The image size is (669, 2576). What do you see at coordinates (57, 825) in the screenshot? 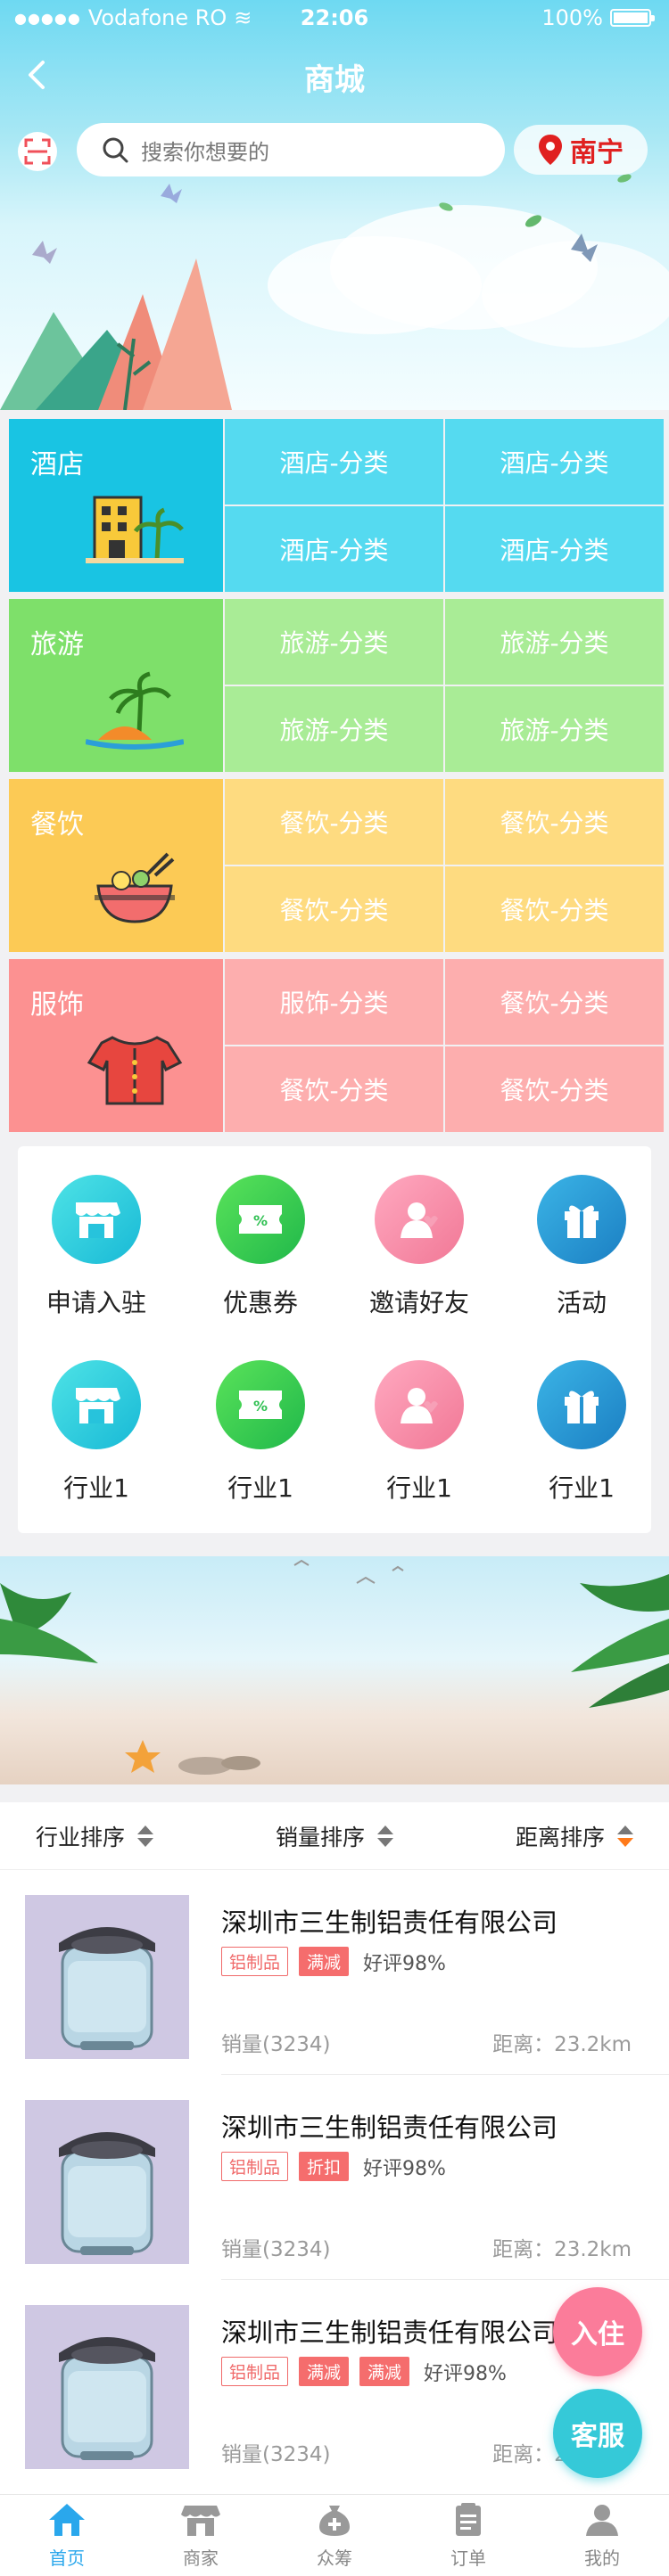
I see `category-main-label: 餐饮` at bounding box center [57, 825].